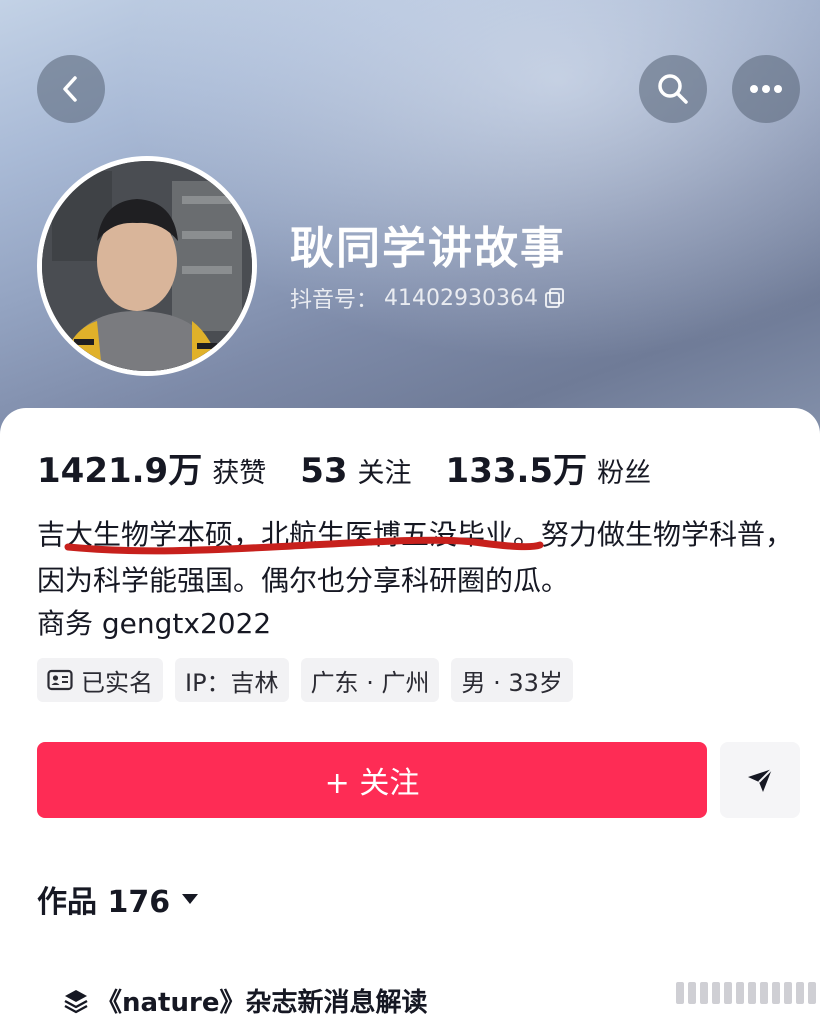 This screenshot has width=820, height=1024. I want to click on follow-button: + 关注, so click(372, 780).